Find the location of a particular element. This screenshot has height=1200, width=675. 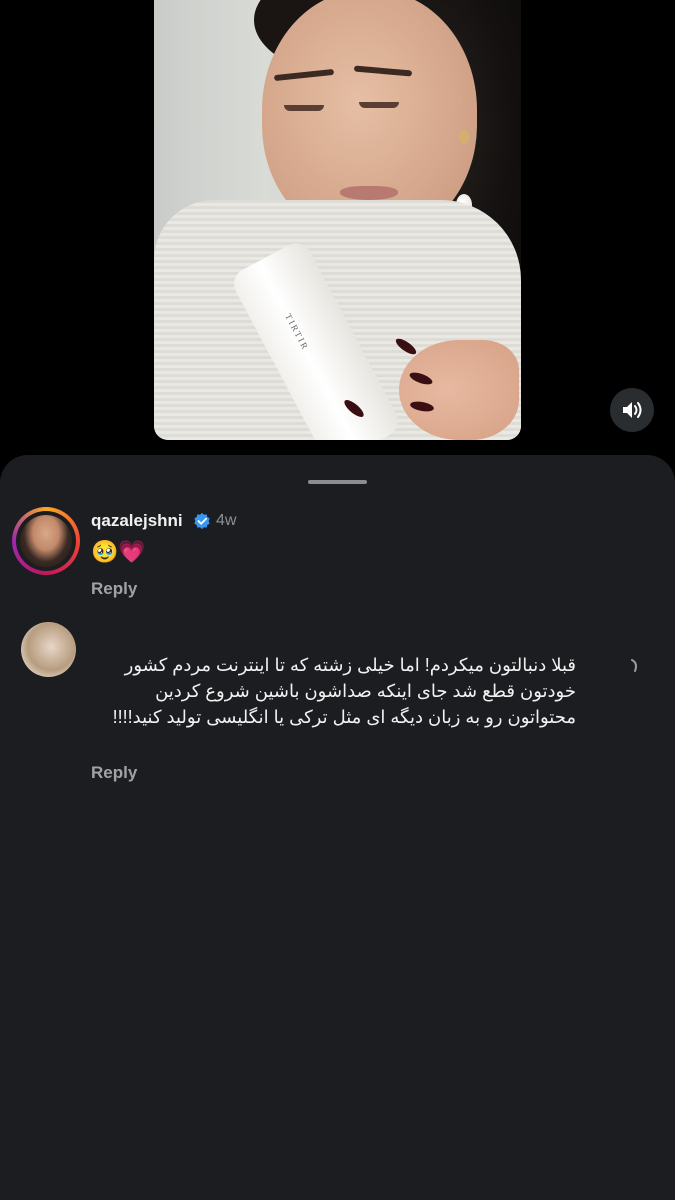

comment-text: 🥹💗 is located at coordinates (118, 551).